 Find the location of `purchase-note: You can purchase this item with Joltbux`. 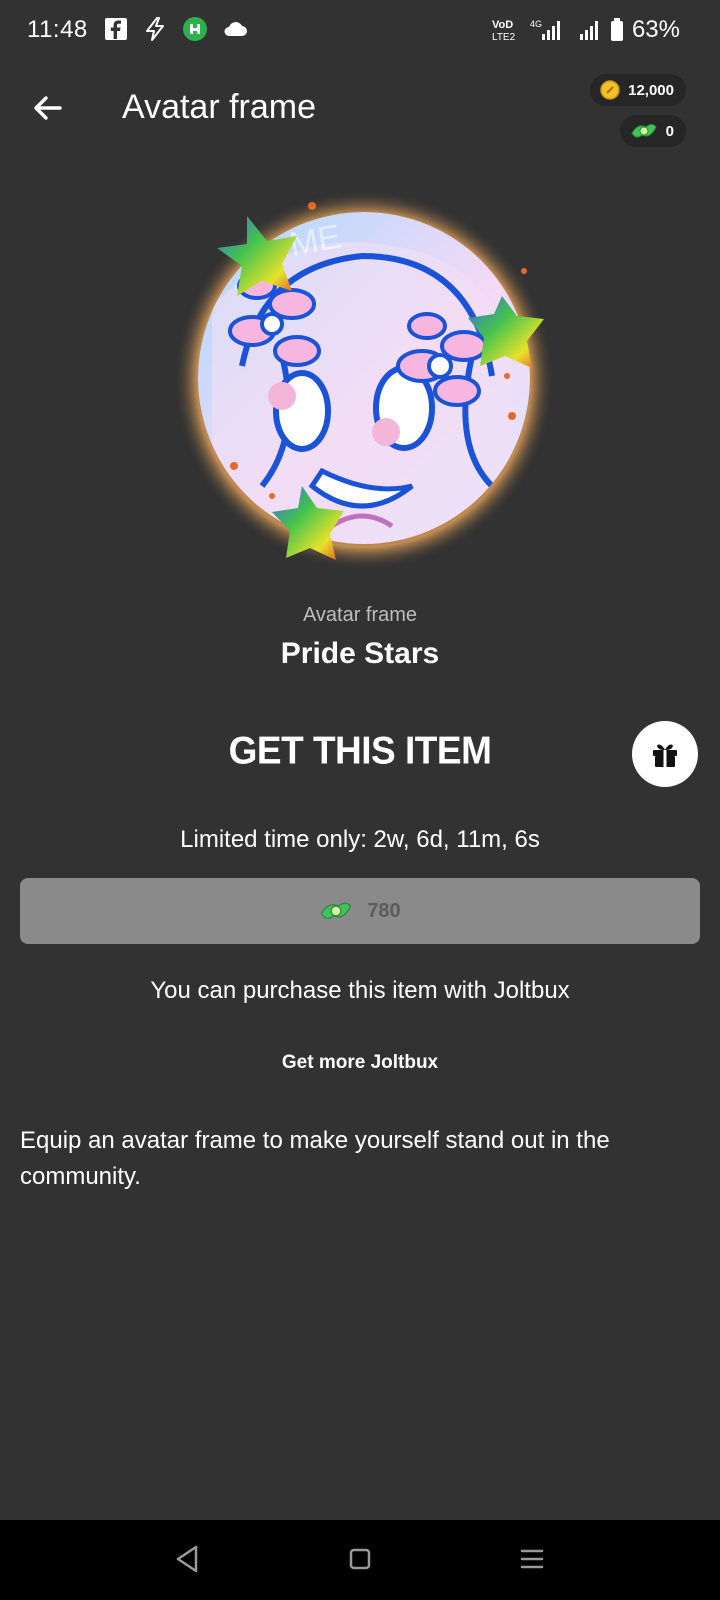

purchase-note: You can purchase this item with Joltbux is located at coordinates (360, 990).